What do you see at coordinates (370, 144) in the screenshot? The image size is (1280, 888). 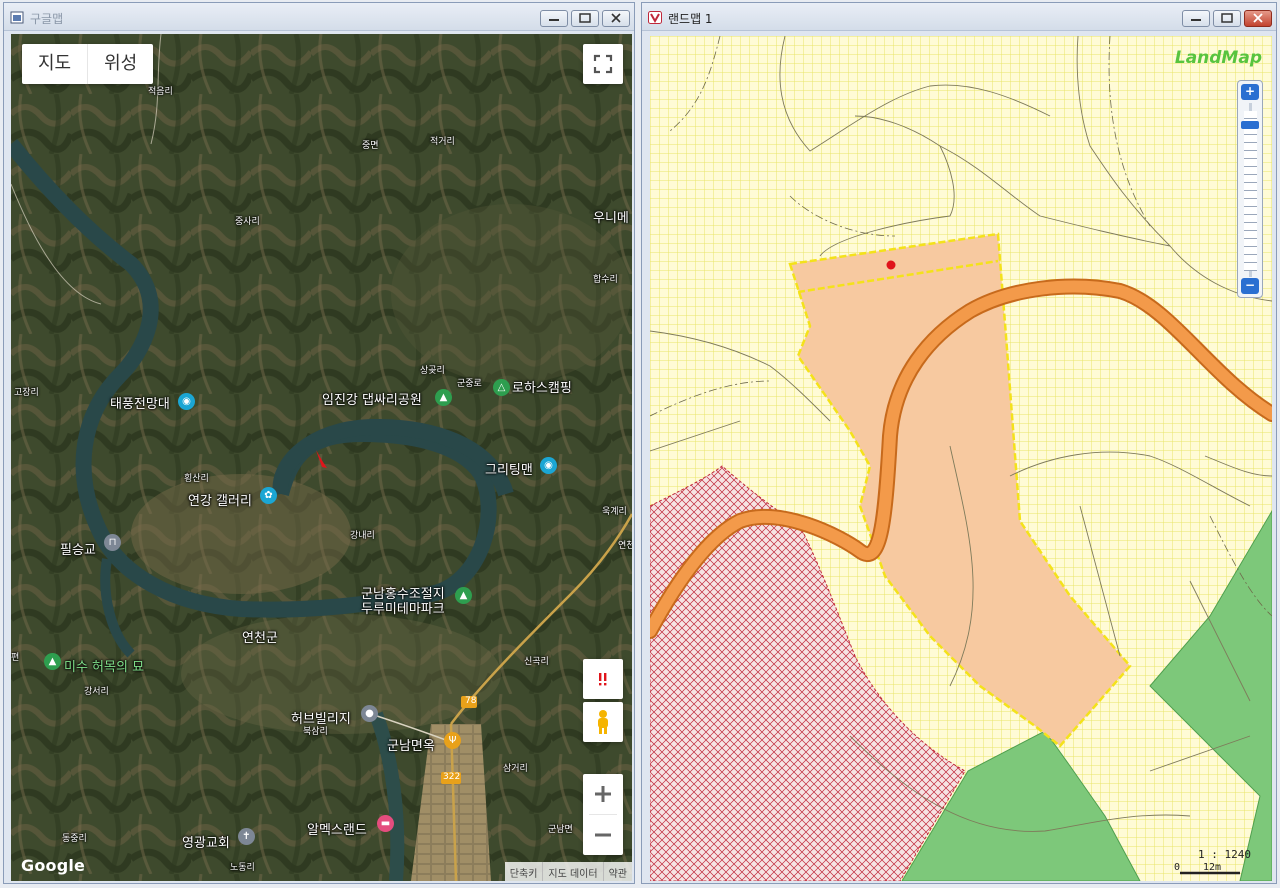 I see `place-label: 중면` at bounding box center [370, 144].